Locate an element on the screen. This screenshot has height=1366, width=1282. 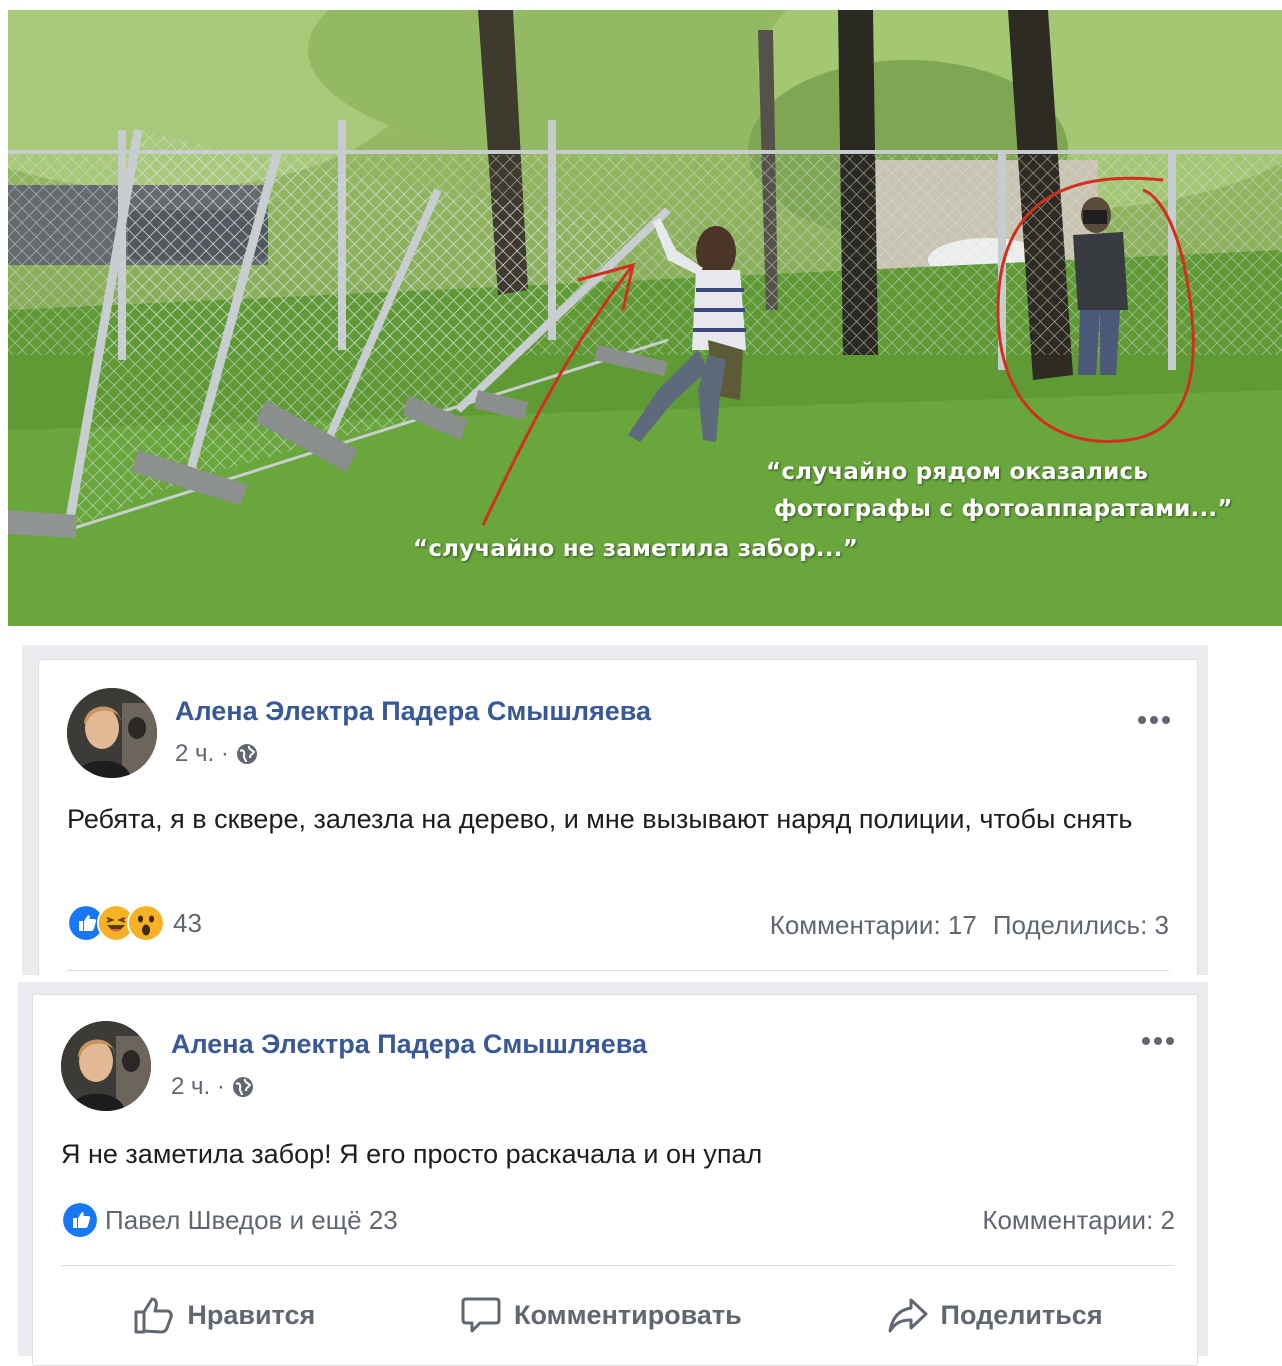
like-button: Нравится is located at coordinates (224, 1315).